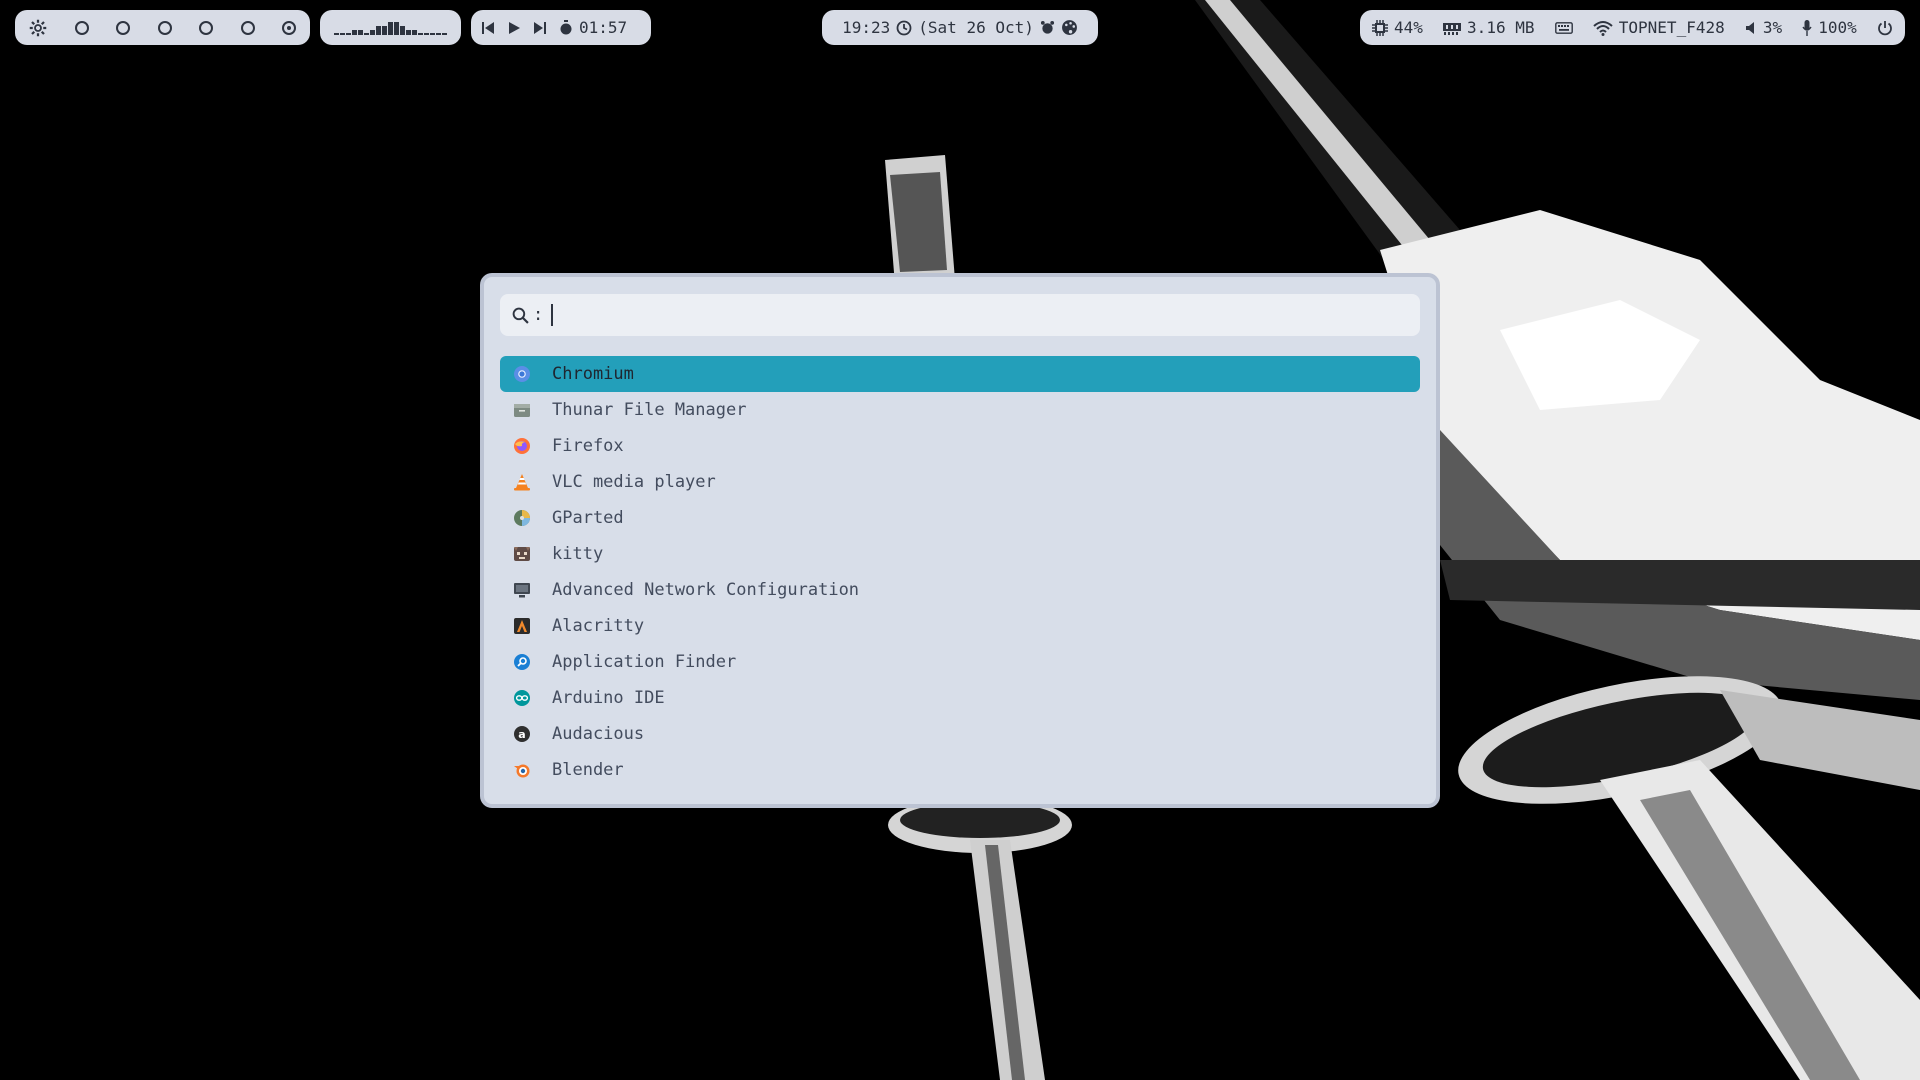  What do you see at coordinates (603, 27) in the screenshot?
I see `timer-value: 01:57` at bounding box center [603, 27].